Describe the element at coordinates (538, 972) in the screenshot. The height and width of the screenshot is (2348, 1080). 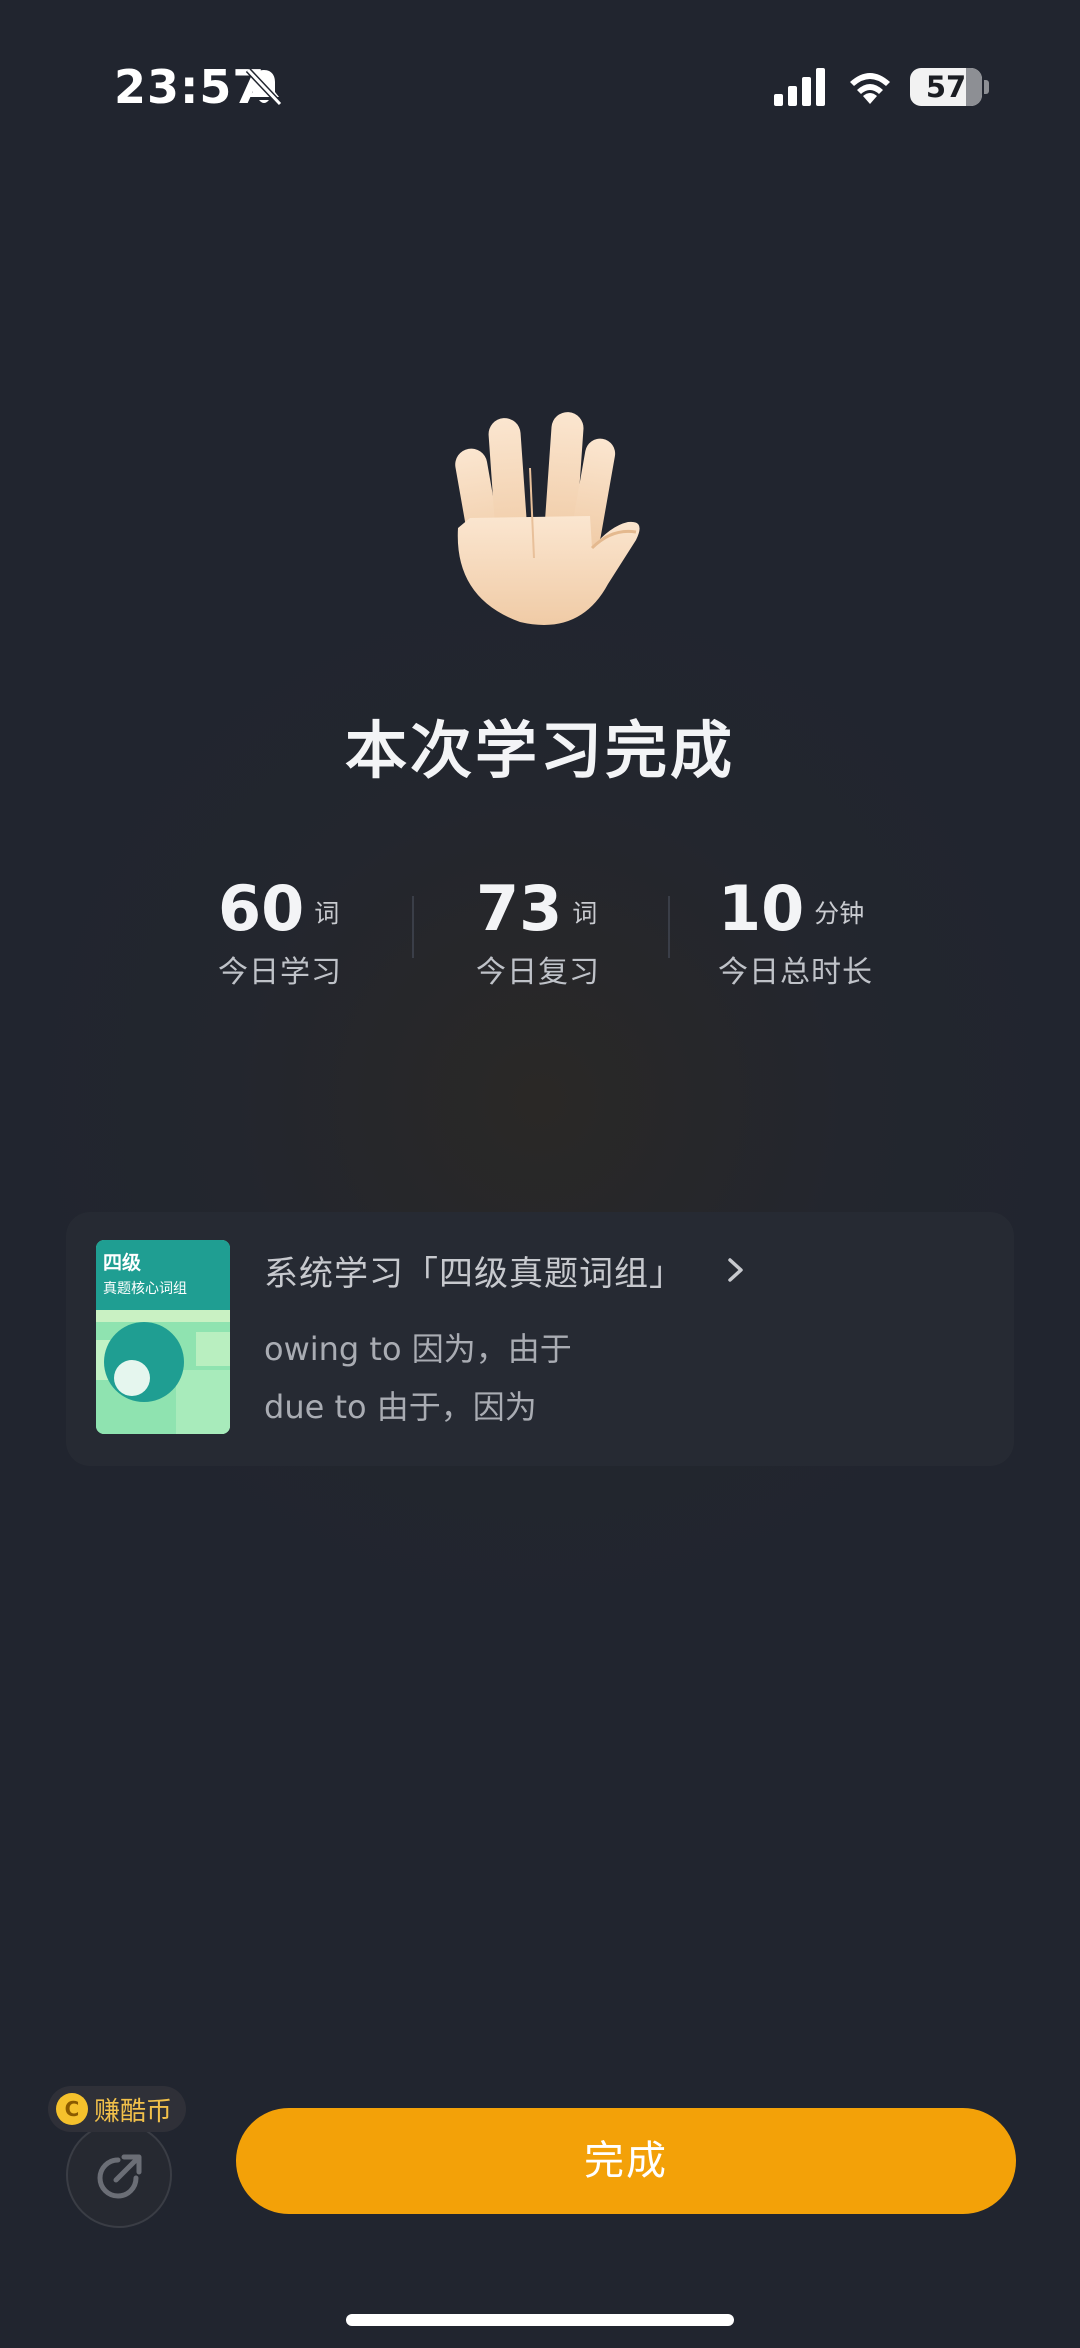
I see `stat-label: 今日复习` at that location.